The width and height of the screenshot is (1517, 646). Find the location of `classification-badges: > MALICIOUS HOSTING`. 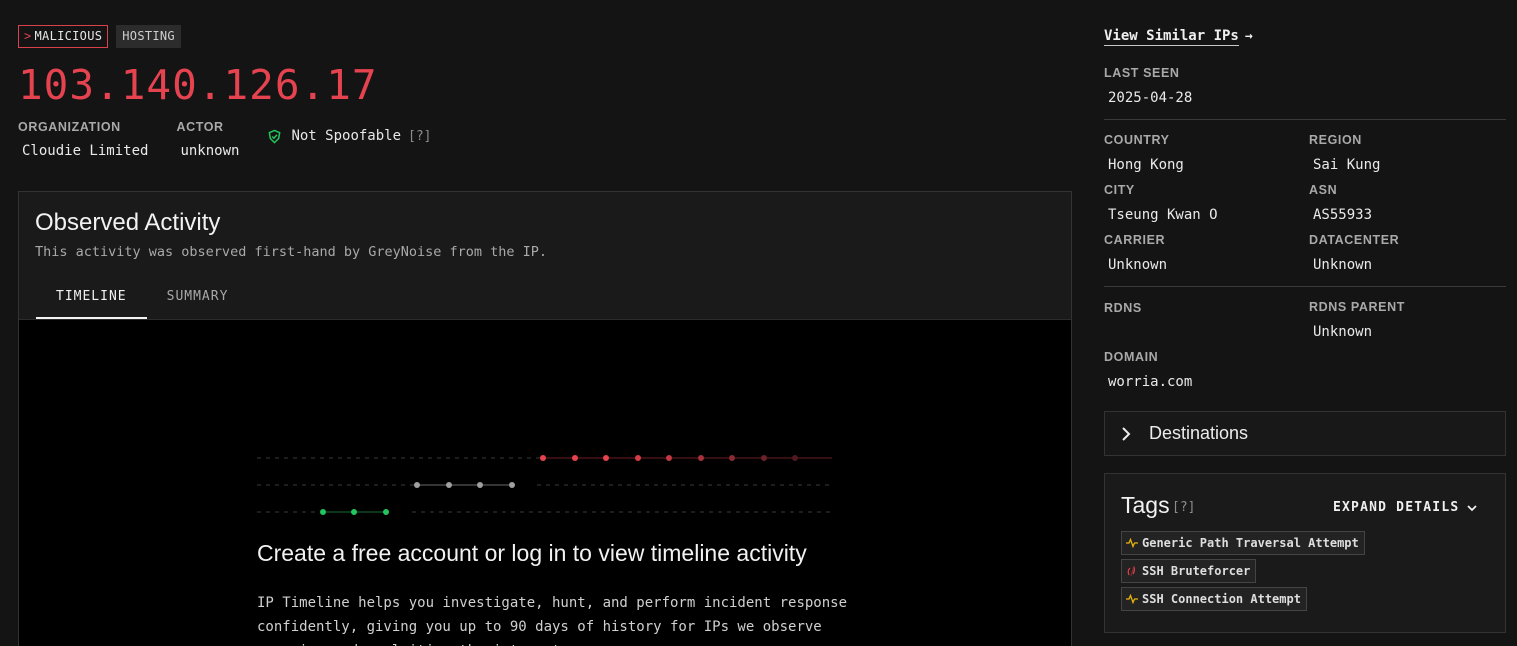

classification-badges: > MALICIOUS HOSTING is located at coordinates (545, 36).